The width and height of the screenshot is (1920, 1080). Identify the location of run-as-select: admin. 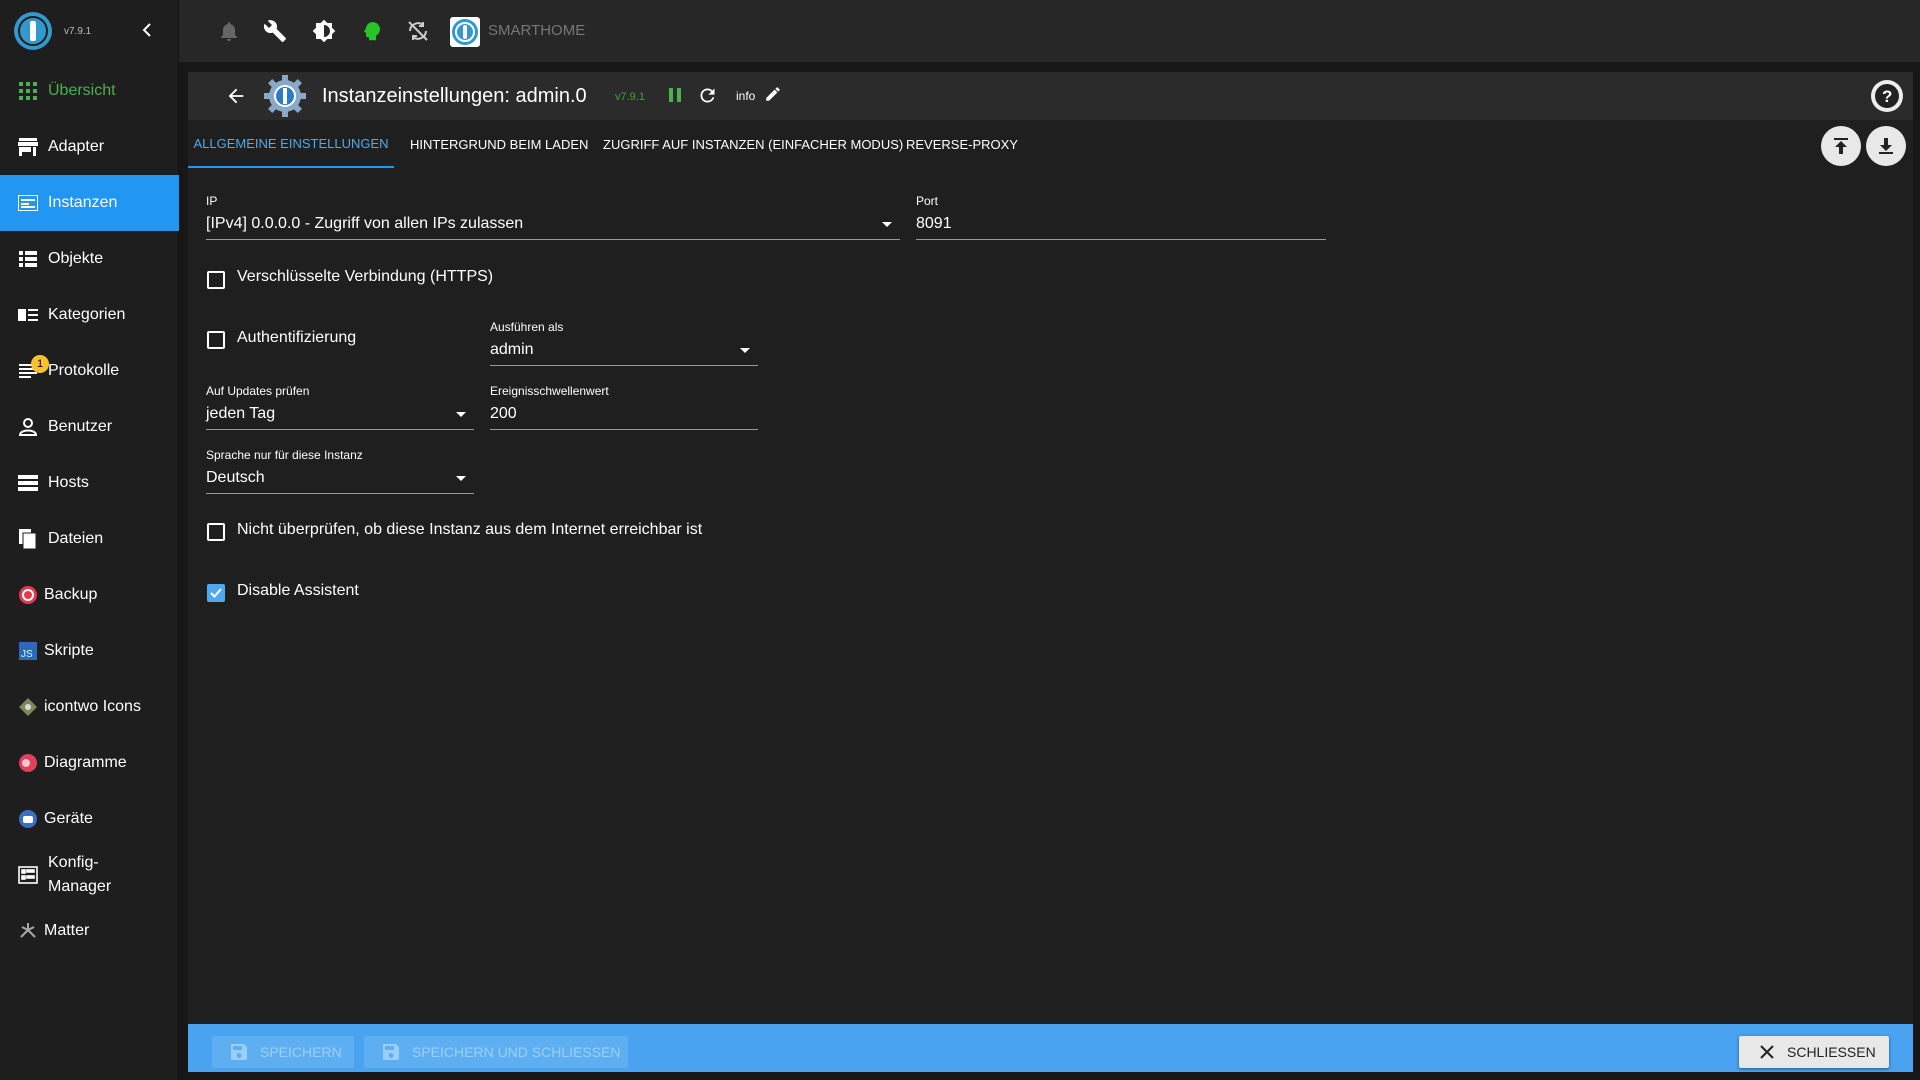
(624, 352).